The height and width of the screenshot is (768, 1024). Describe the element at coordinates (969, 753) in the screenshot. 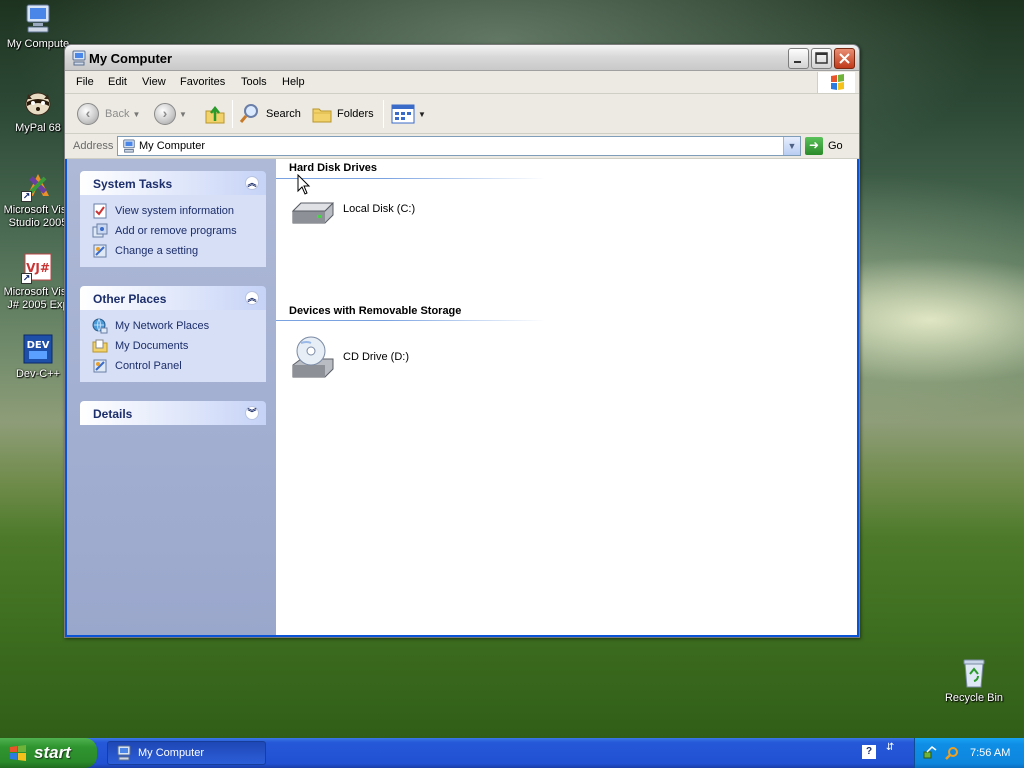

I see `system-tray: 7:56 AM` at that location.